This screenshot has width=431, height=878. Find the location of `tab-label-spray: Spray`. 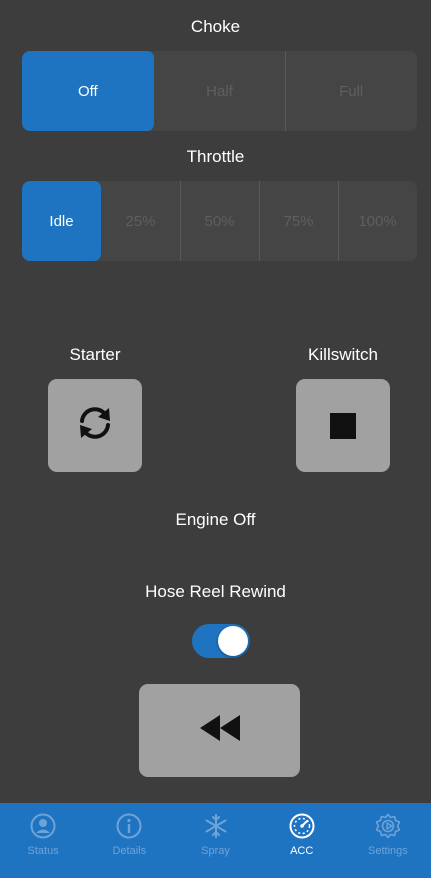

tab-label-spray: Spray is located at coordinates (215, 851).